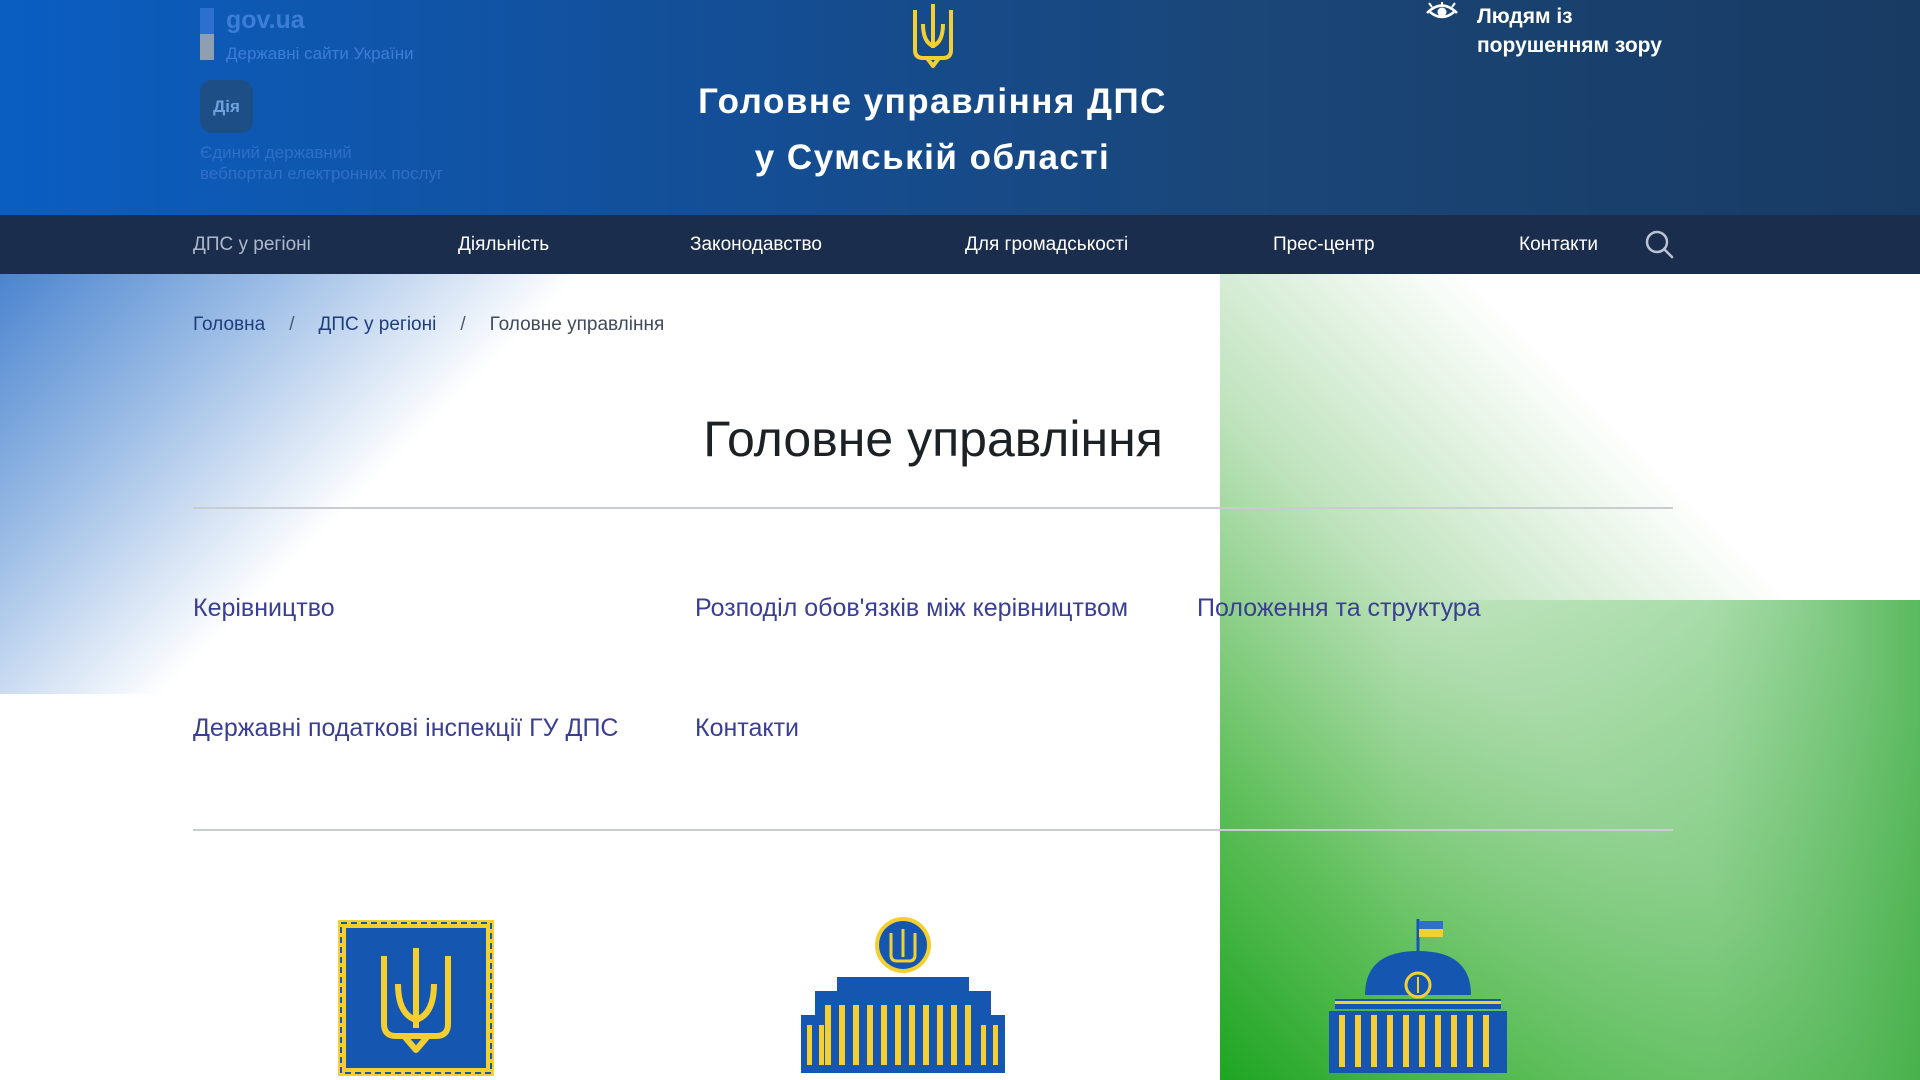 This screenshot has width=1920, height=1080. Describe the element at coordinates (377, 324) in the screenshot. I see `breadcrumb-dps-region: ДПС у регіоні` at that location.